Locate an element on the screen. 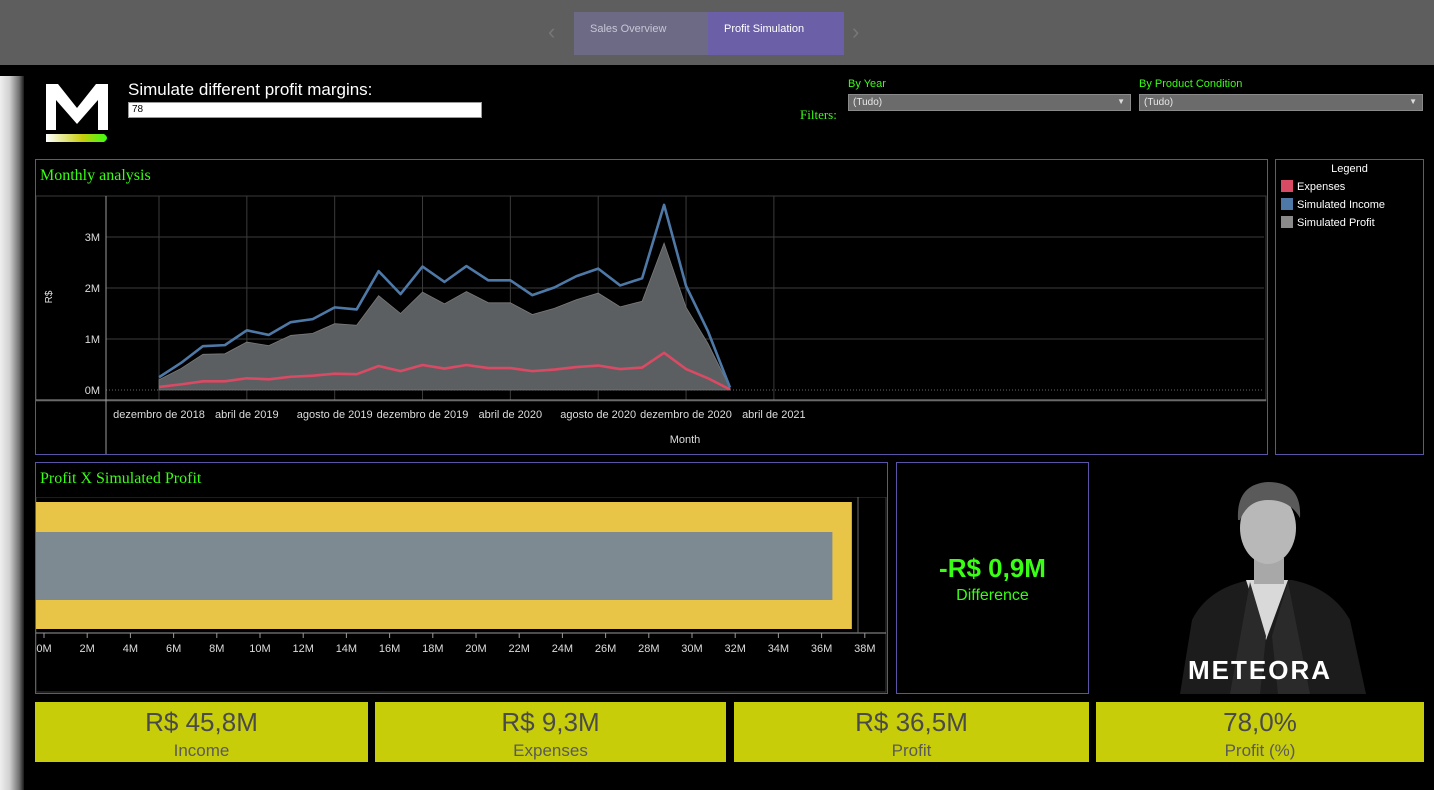  dashboard-tab-bar: ‹ Sales Overview Profit Simulation › is located at coordinates (717, 32).